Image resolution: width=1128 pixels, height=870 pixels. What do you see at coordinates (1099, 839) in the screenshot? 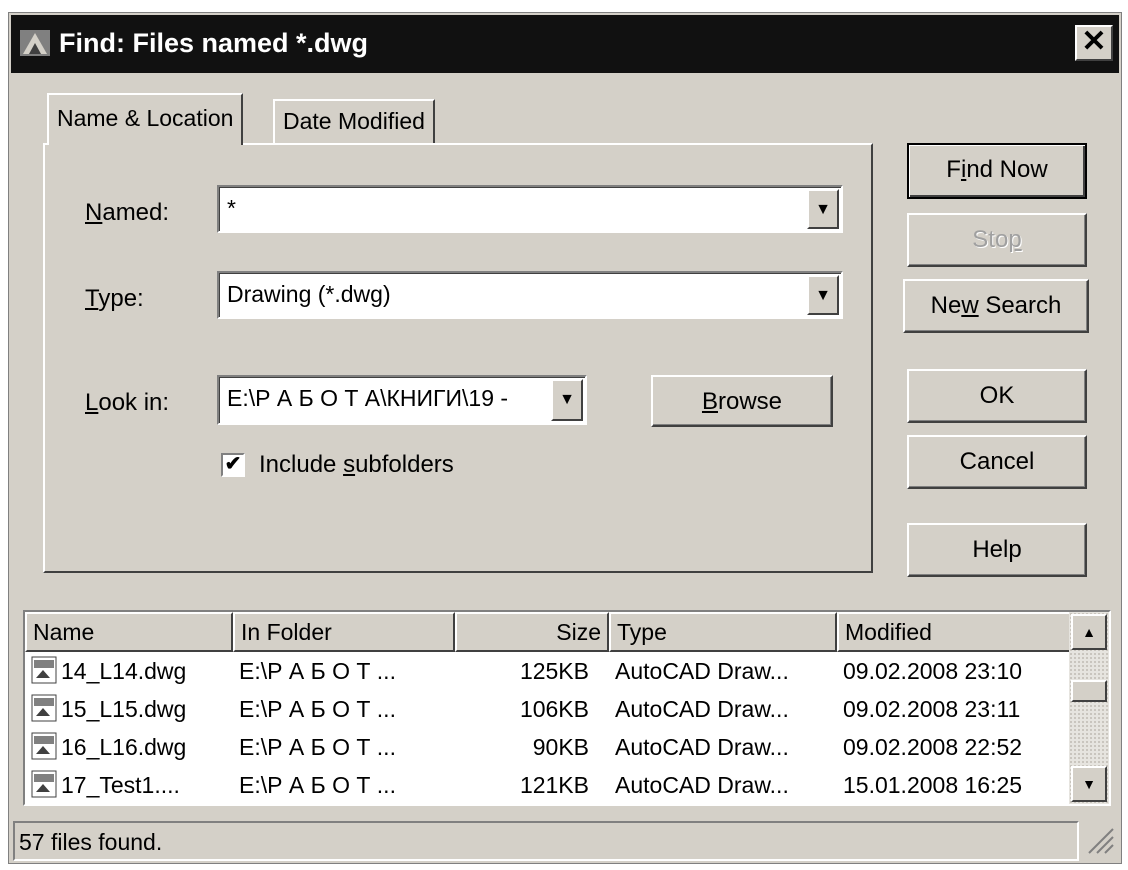
I see `resize-grip-icon` at bounding box center [1099, 839].